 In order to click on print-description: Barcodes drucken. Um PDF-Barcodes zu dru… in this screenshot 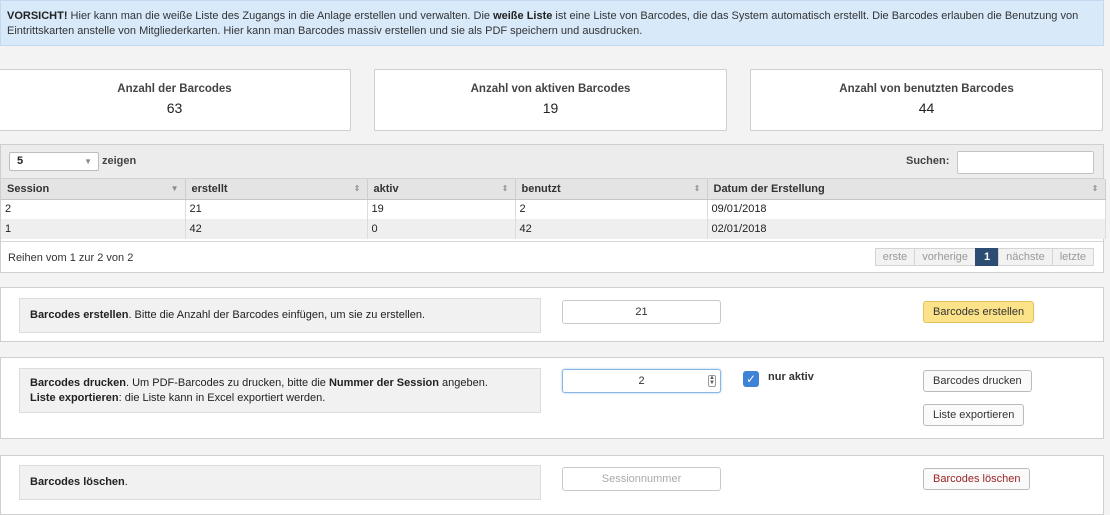, I will do `click(280, 390)`.